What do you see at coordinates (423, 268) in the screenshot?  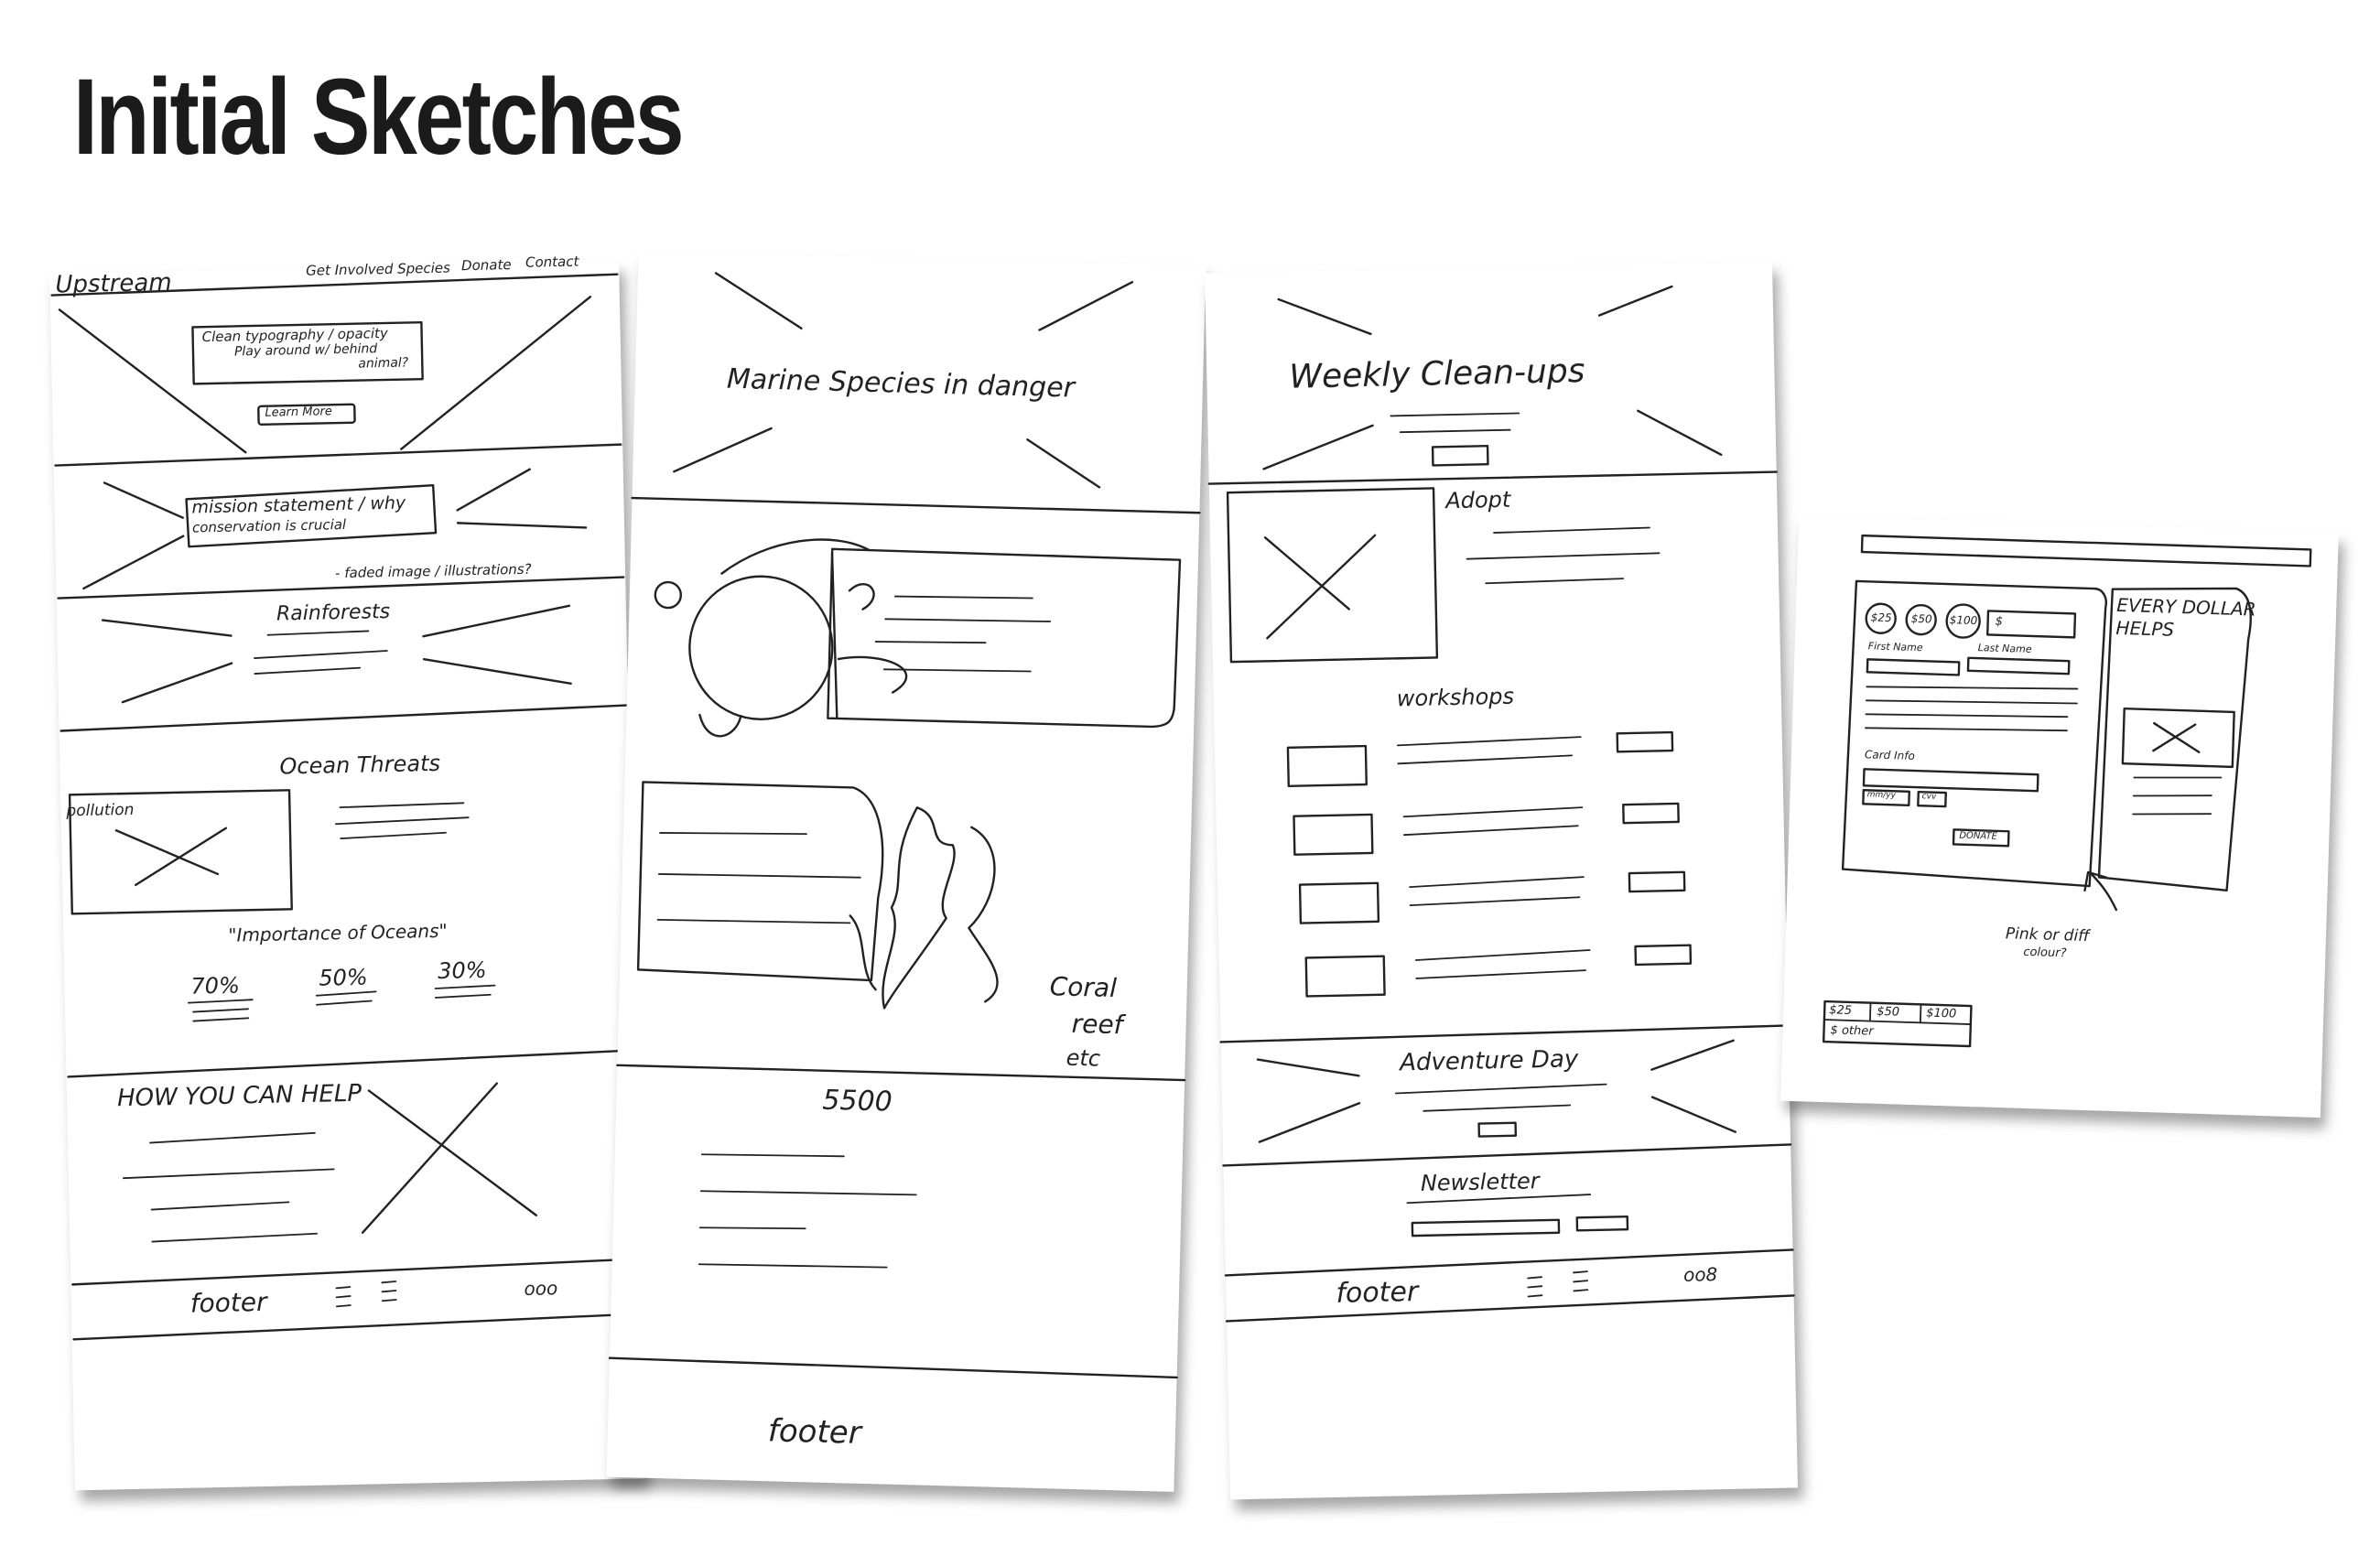 I see `nav-species: Species` at bounding box center [423, 268].